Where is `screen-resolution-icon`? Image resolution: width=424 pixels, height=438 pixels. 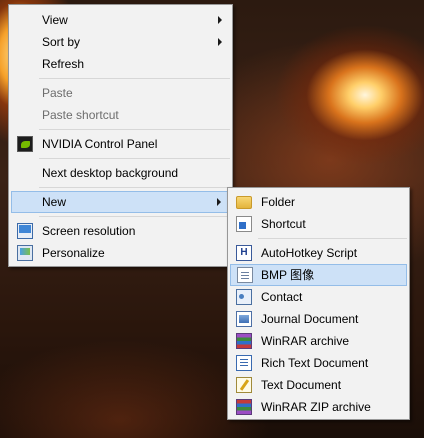 screen-resolution-icon is located at coordinates (25, 231).